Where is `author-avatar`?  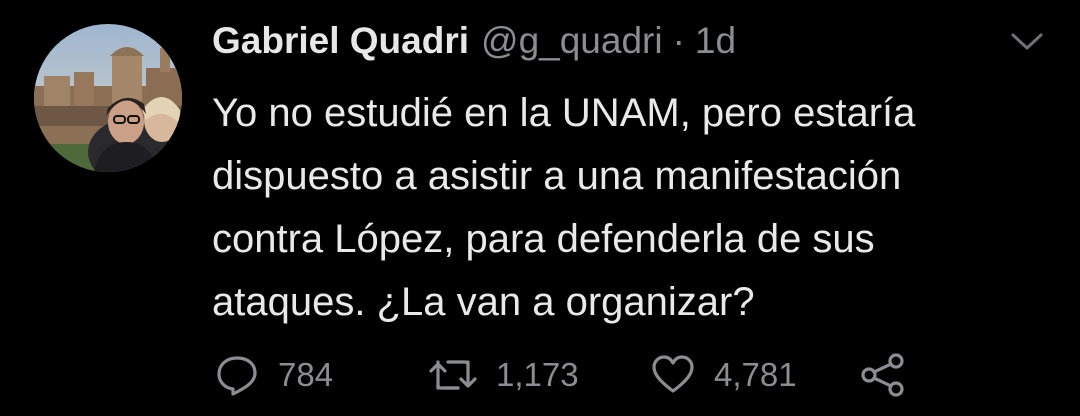
author-avatar is located at coordinates (108, 98).